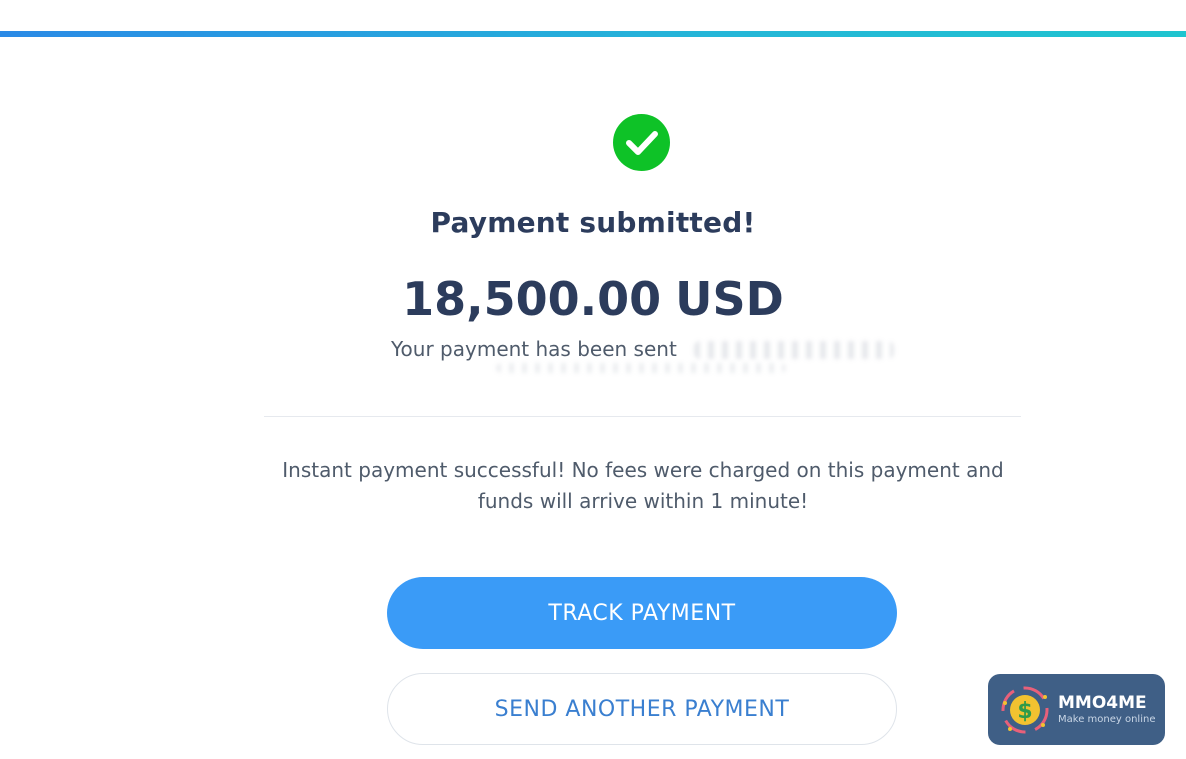 This screenshot has height=759, width=1186. I want to click on page-title: Payment submitted!, so click(593, 222).